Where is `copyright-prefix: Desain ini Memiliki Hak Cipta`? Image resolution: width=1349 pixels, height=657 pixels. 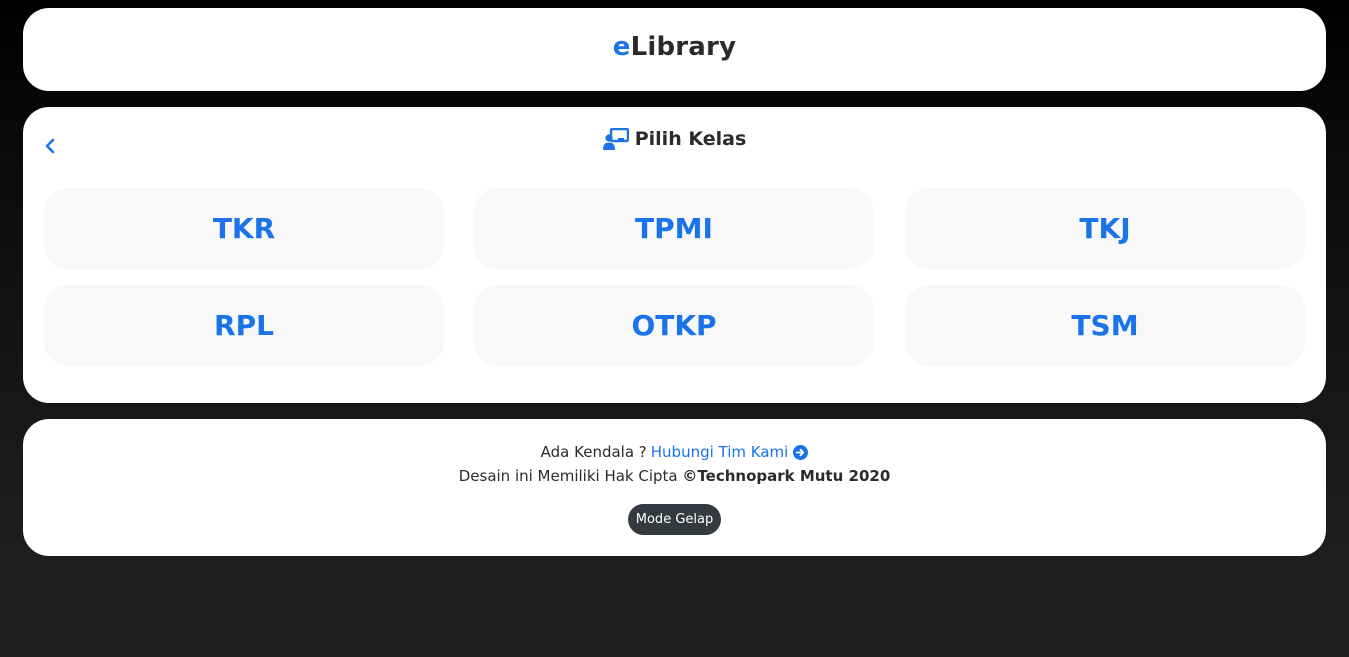
copyright-prefix: Desain ini Memiliki Hak Cipta is located at coordinates (570, 476).